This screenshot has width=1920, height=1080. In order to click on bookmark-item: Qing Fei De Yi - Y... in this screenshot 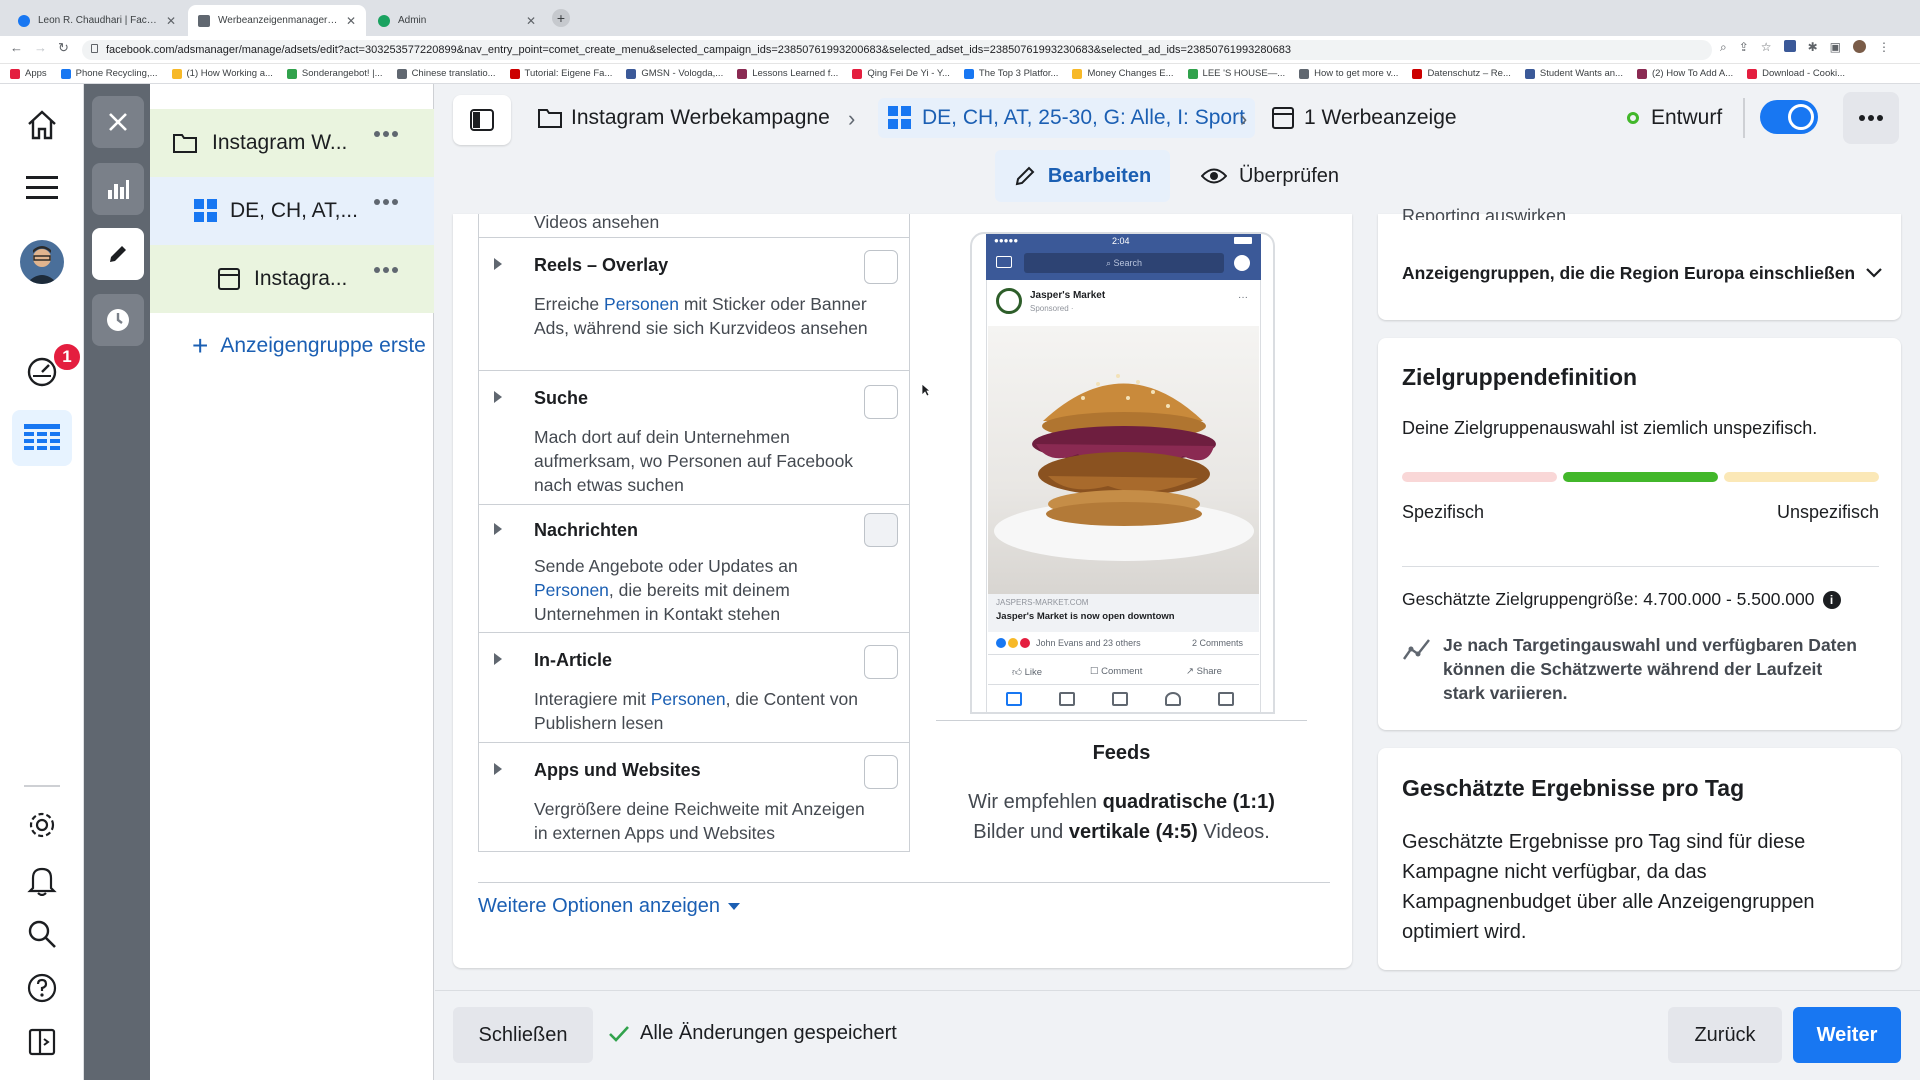, I will do `click(901, 73)`.